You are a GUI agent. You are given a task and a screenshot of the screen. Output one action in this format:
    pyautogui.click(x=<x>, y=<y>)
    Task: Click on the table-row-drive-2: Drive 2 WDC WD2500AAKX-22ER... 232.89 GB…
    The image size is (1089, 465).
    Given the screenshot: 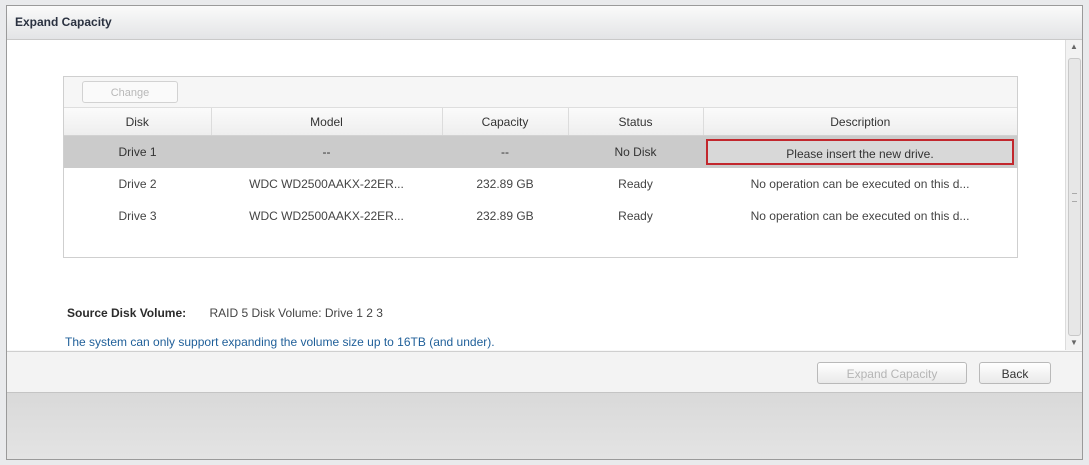 What is the action you would take?
    pyautogui.click(x=540, y=184)
    